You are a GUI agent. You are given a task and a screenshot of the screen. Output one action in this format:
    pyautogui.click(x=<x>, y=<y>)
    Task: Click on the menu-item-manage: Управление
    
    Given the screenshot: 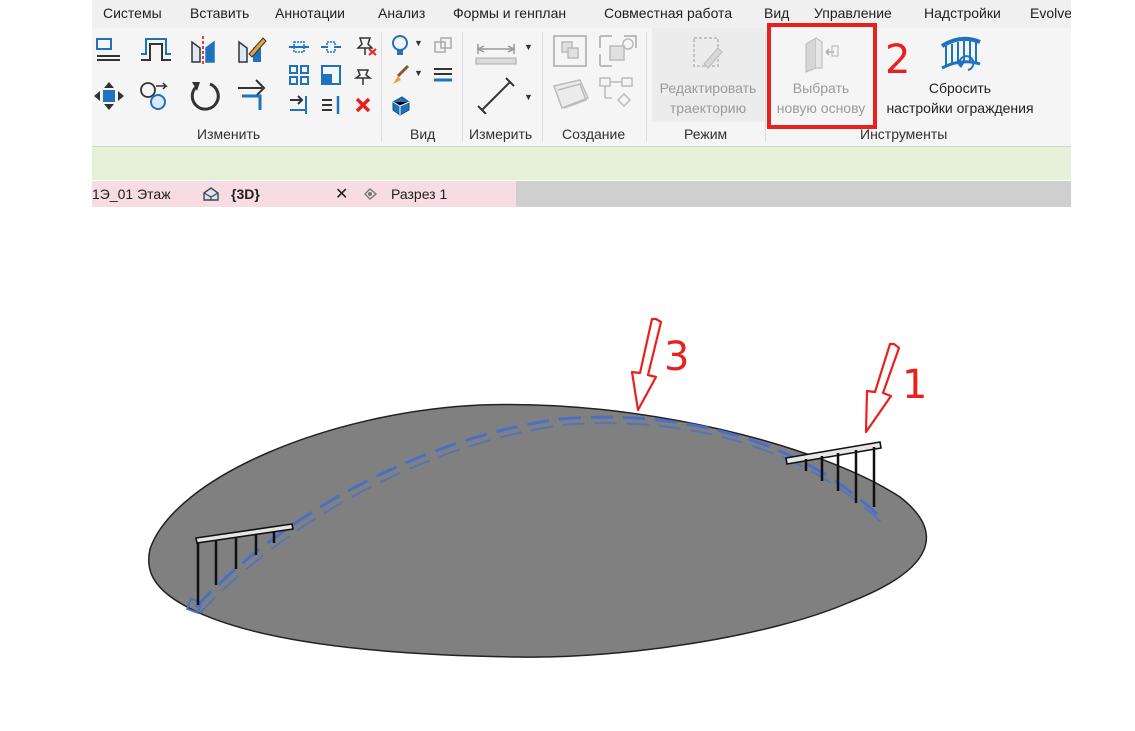 What is the action you would take?
    pyautogui.click(x=853, y=13)
    